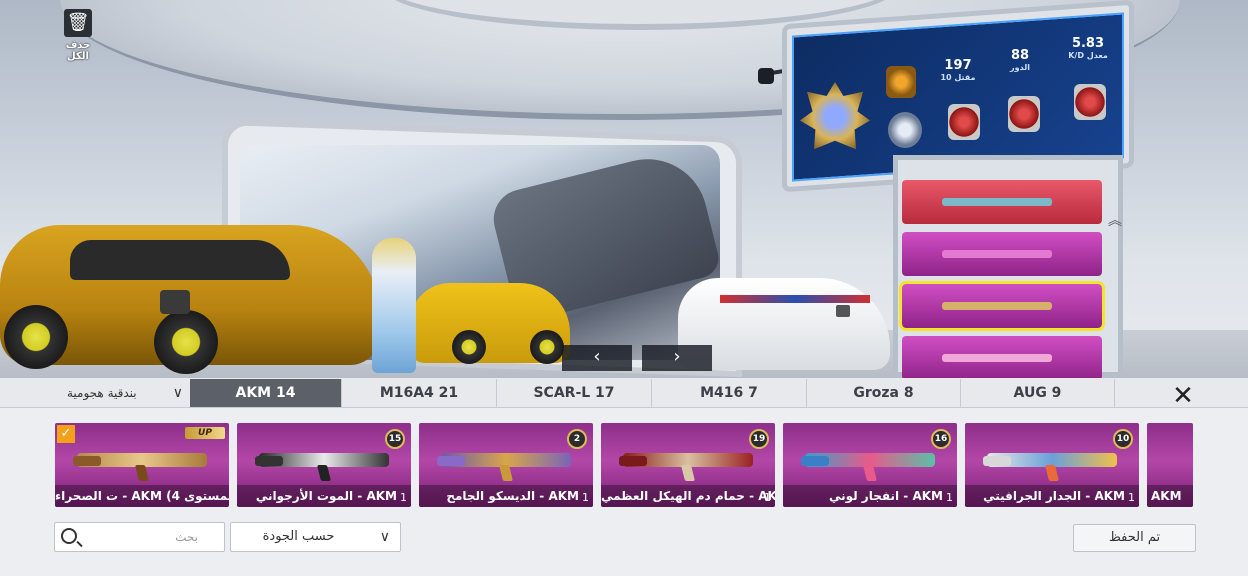 This screenshot has height=576, width=1248. I want to click on level-badge: 16, so click(941, 439).